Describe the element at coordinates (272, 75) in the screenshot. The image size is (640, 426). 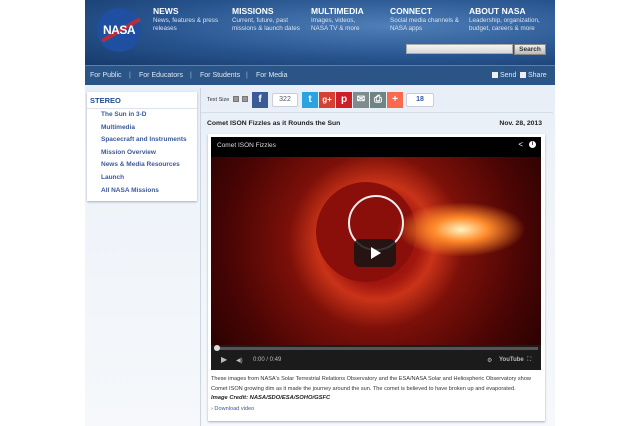
I see `nav-for-media: For Media` at that location.